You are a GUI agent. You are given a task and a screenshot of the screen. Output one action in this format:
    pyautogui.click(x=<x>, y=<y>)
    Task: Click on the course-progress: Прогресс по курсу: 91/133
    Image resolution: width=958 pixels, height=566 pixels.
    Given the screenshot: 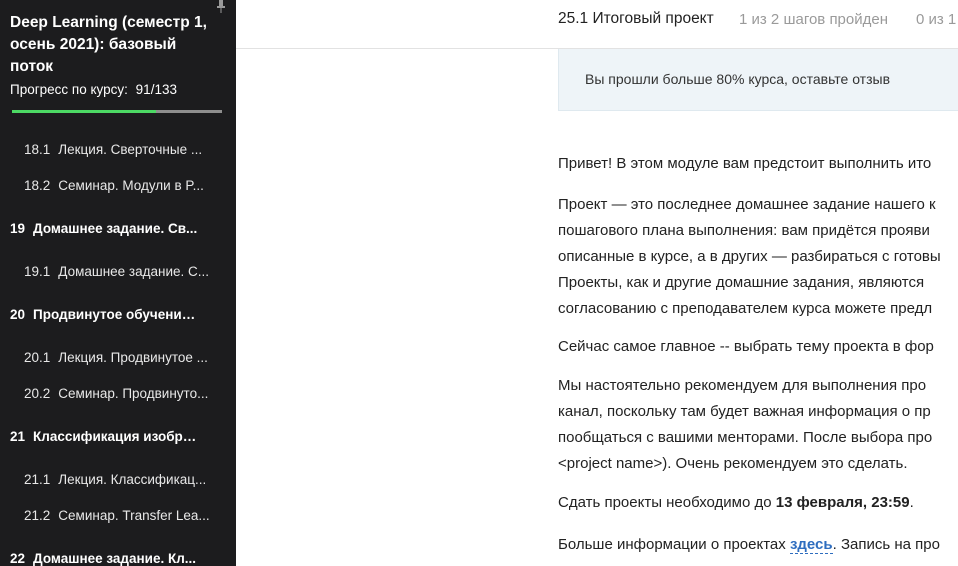 What is the action you would take?
    pyautogui.click(x=93, y=89)
    